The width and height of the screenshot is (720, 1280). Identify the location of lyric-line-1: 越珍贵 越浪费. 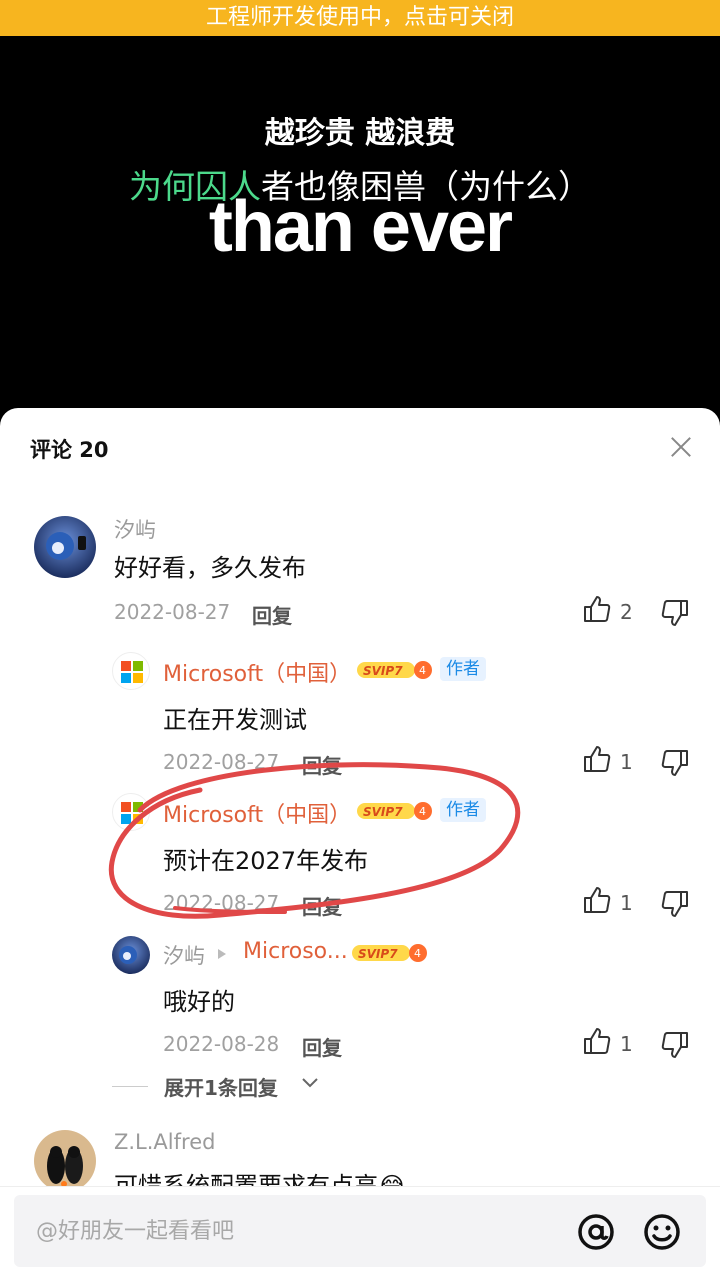
(360, 133).